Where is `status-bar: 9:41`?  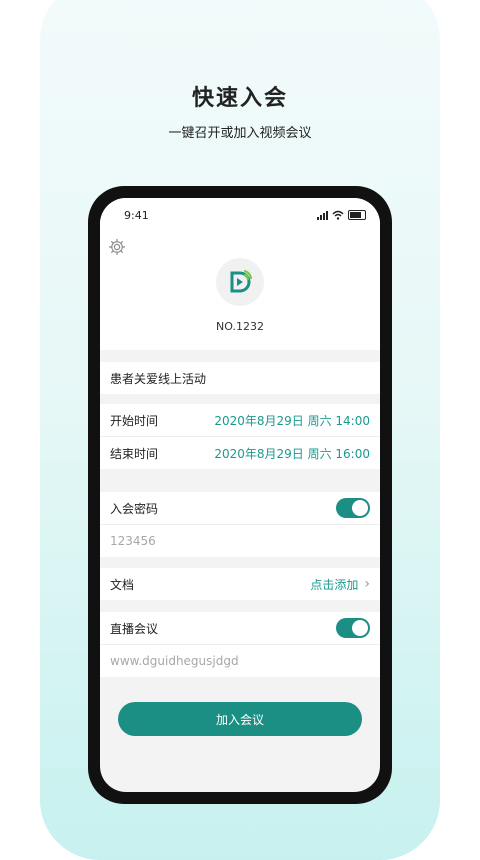
status-bar: 9:41 is located at coordinates (240, 215).